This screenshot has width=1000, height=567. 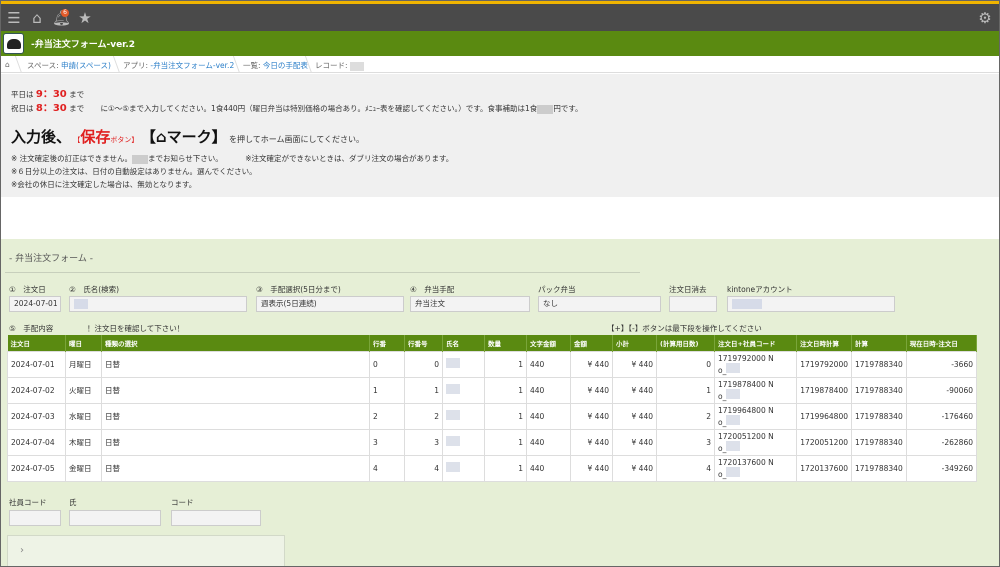 What do you see at coordinates (22, 550) in the screenshot?
I see `chevron-right-icon: ›` at bounding box center [22, 550].